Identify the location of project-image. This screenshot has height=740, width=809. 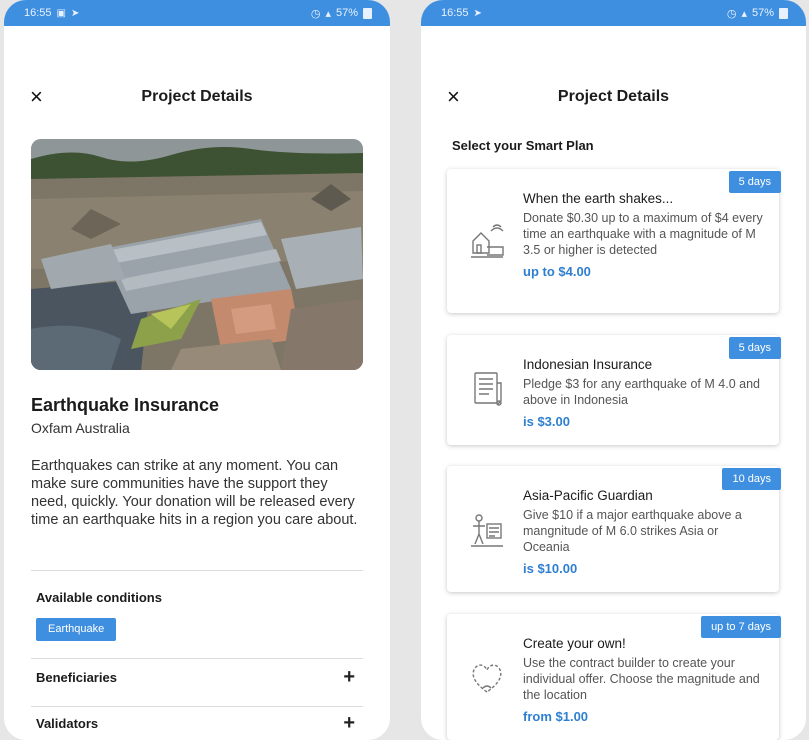
(197, 254).